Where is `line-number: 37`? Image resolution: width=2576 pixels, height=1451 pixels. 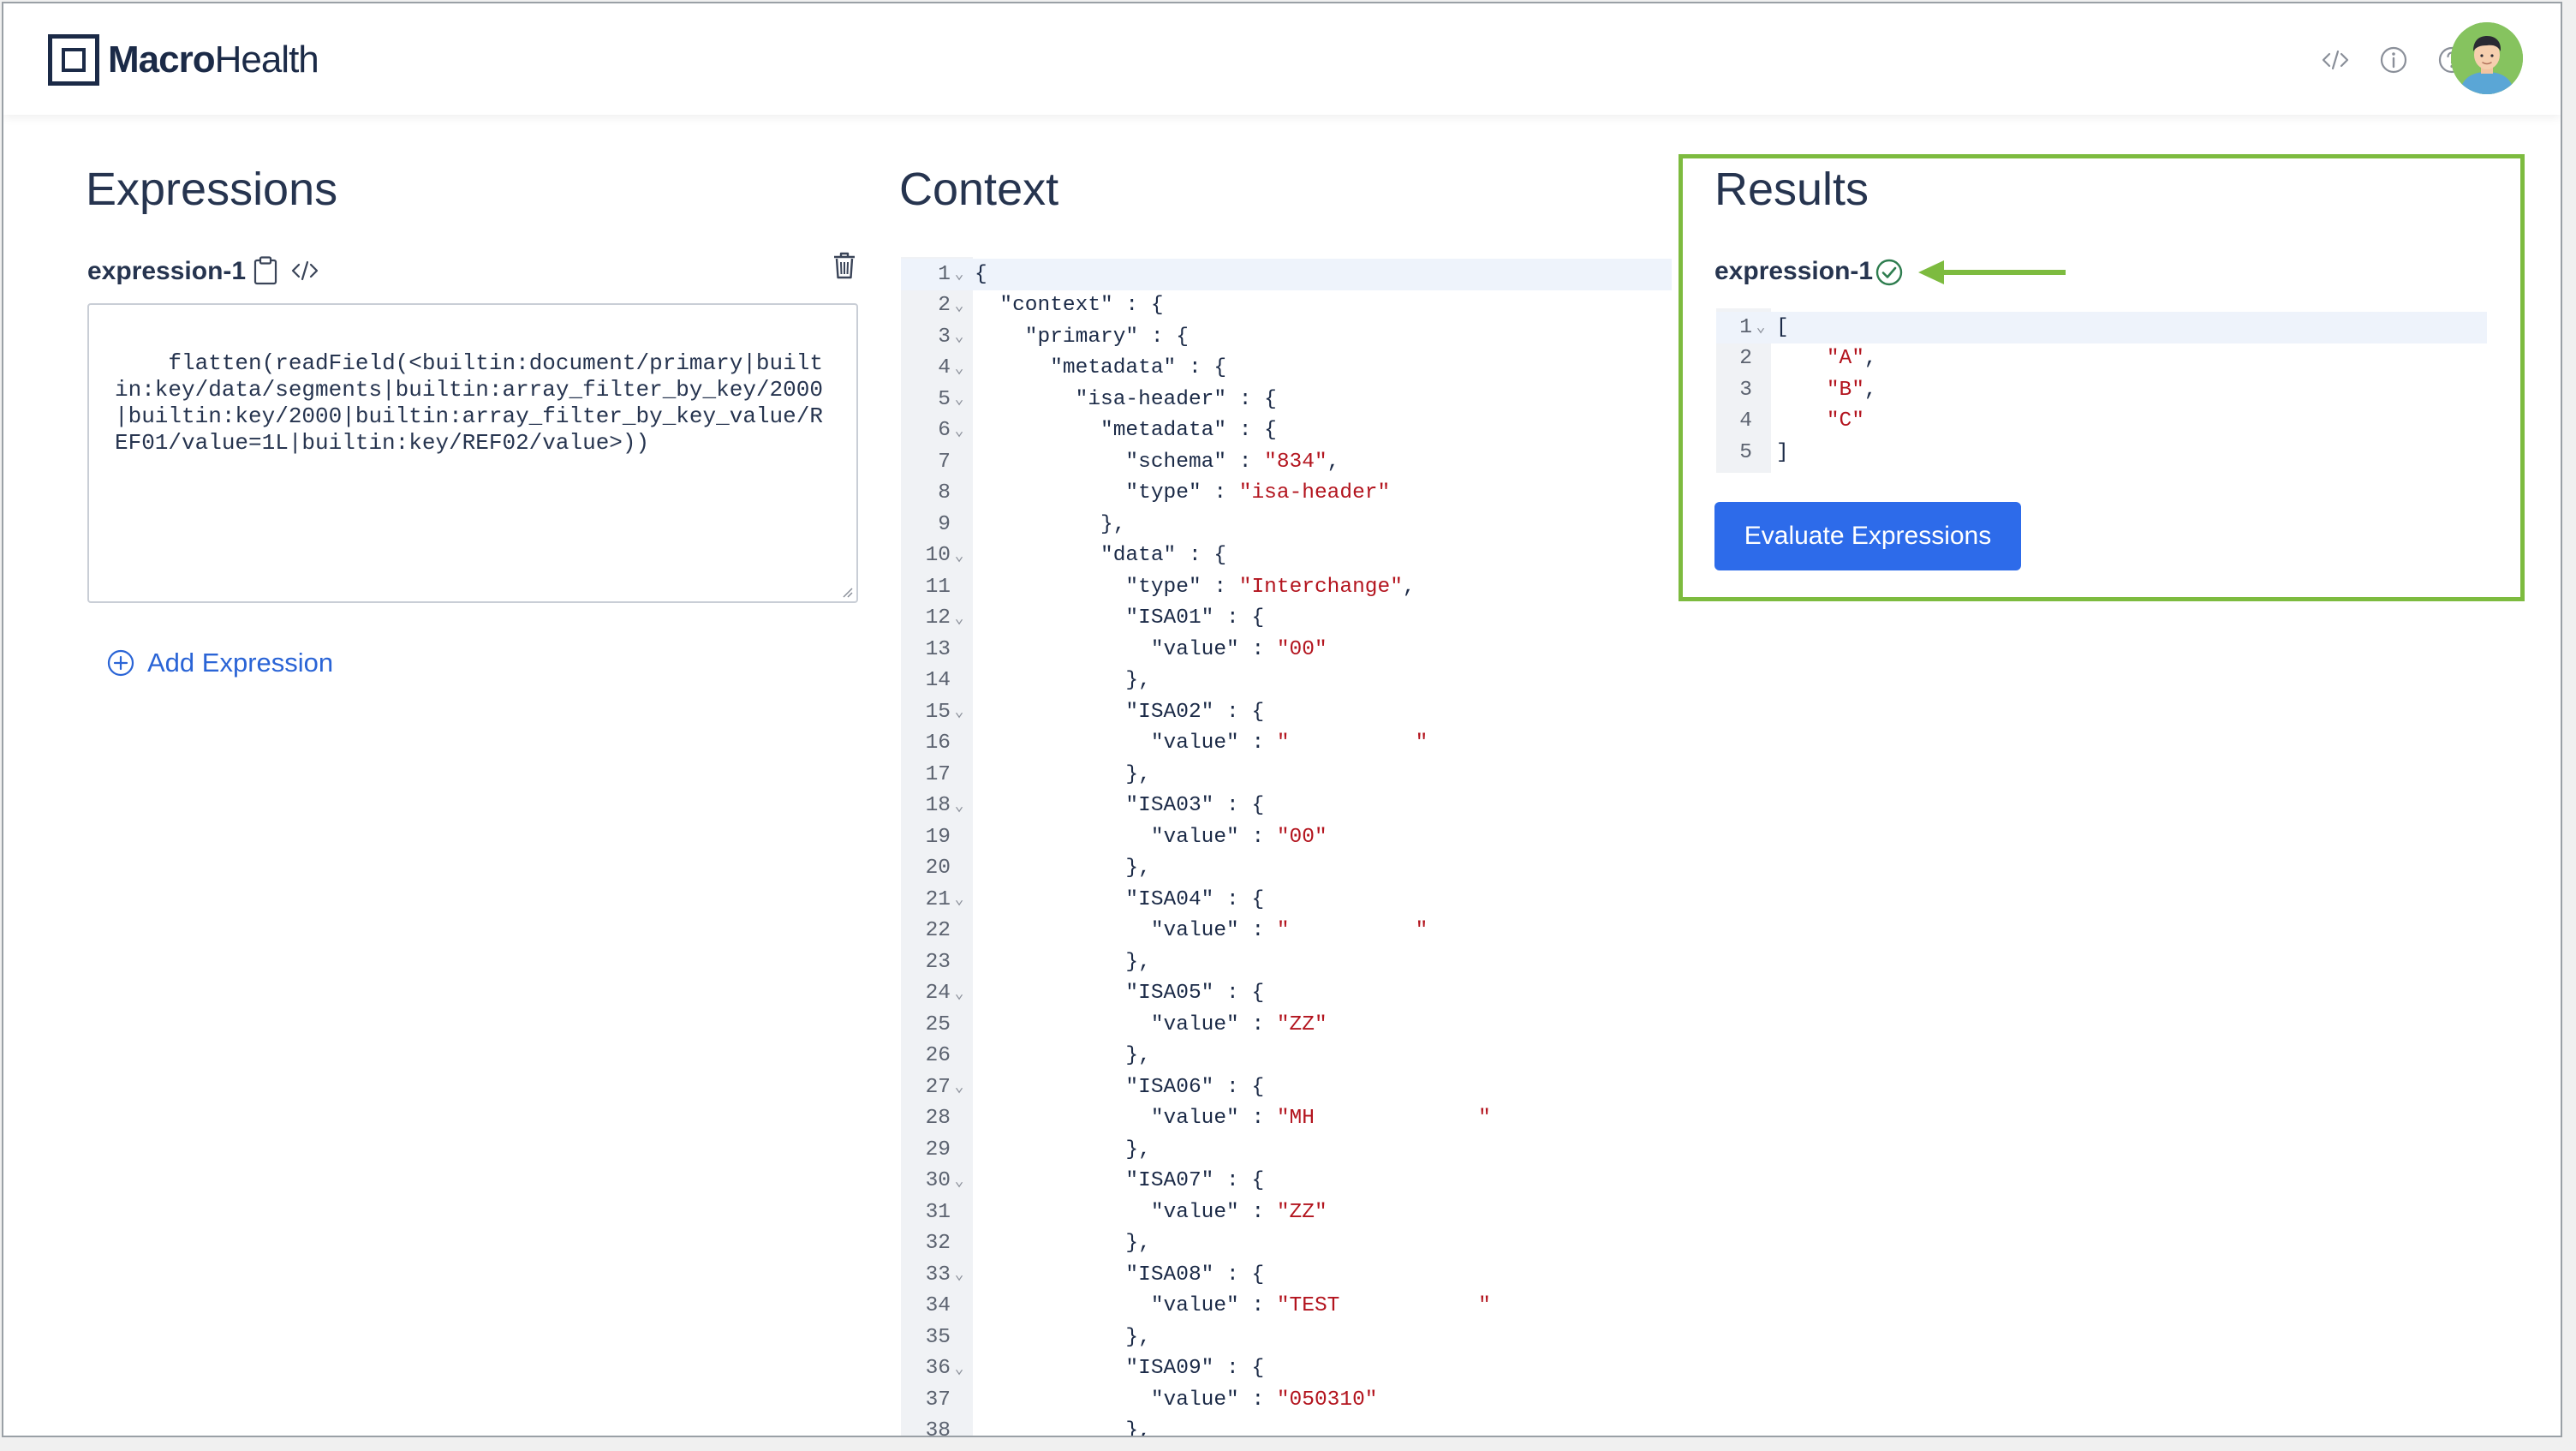 line-number: 37 is located at coordinates (938, 1400).